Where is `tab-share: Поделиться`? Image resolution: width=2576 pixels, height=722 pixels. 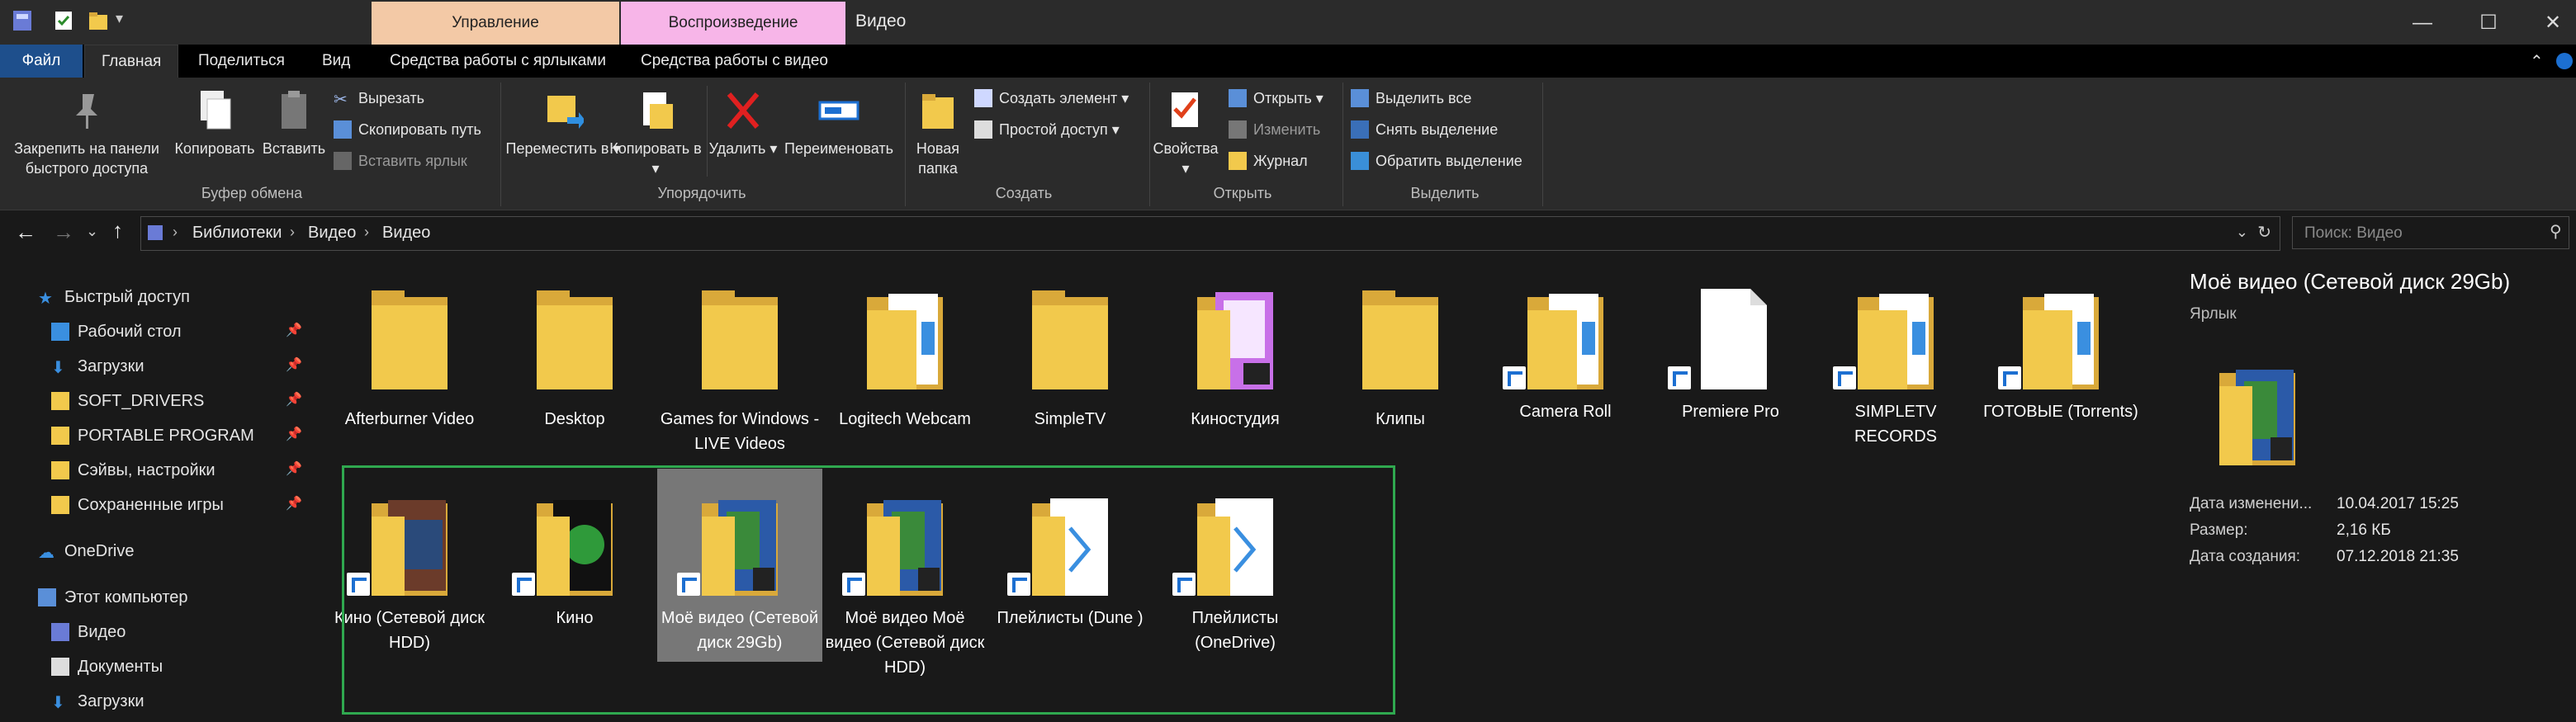 tab-share: Поделиться is located at coordinates (241, 62).